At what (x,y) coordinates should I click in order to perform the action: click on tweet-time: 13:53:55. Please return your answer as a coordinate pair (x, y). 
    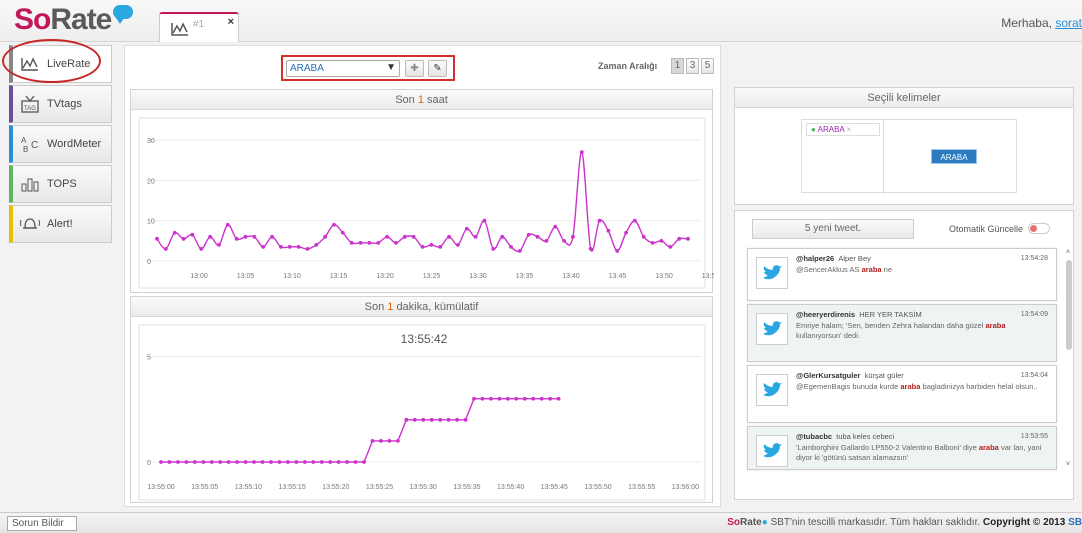
    Looking at the image, I should click on (1034, 436).